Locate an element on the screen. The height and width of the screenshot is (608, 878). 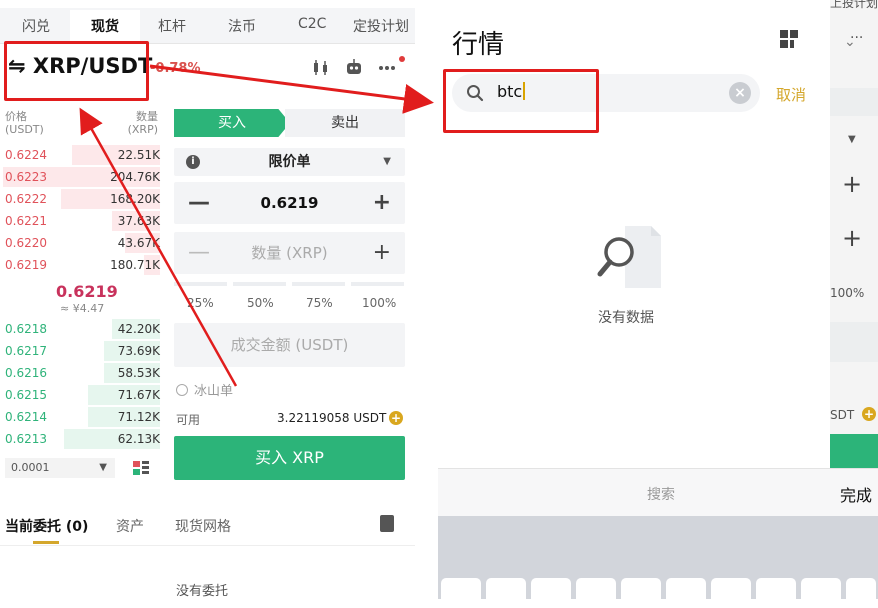
decrease-qty-button: — is located at coordinates (199, 253).